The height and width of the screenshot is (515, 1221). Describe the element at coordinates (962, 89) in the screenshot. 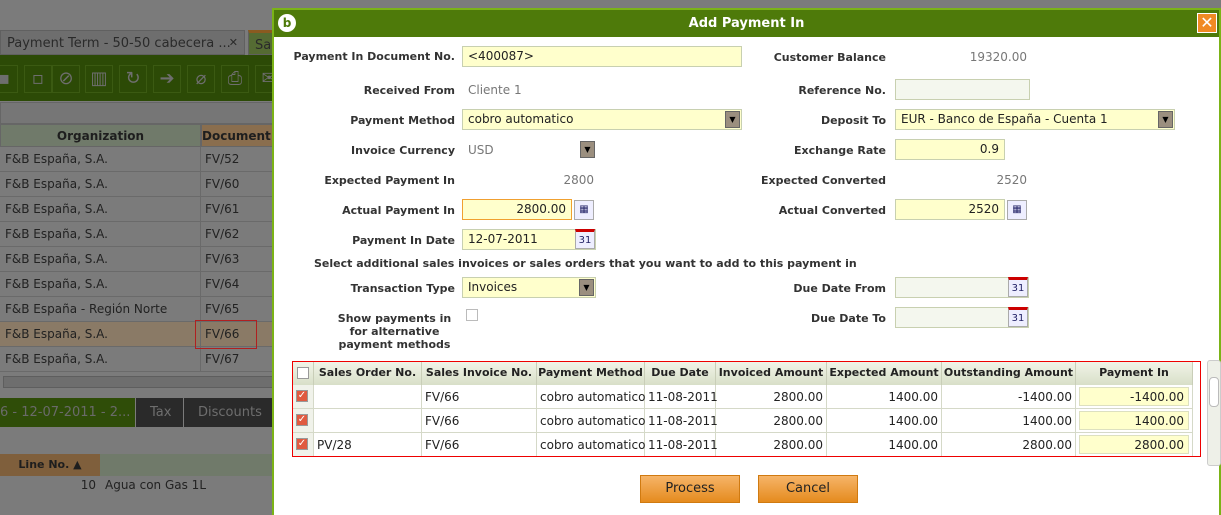

I see `reference-input` at that location.